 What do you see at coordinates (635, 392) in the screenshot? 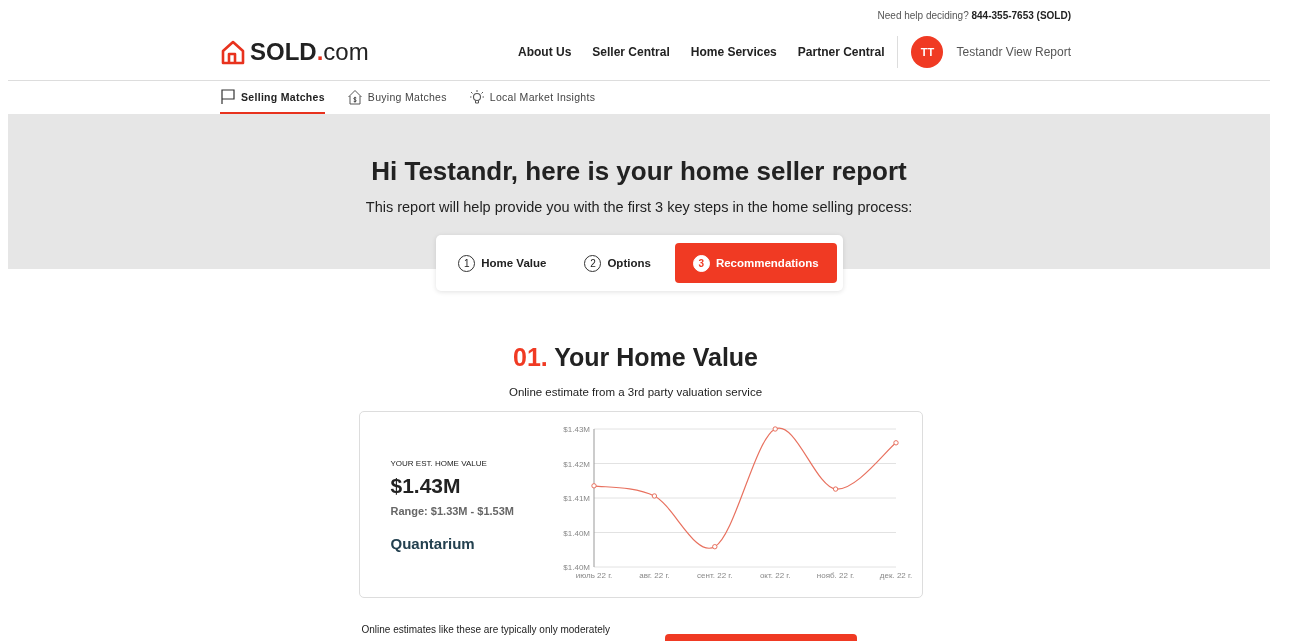
I see `section-subtitle: Online estimate from a 3rd party valuation service` at bounding box center [635, 392].